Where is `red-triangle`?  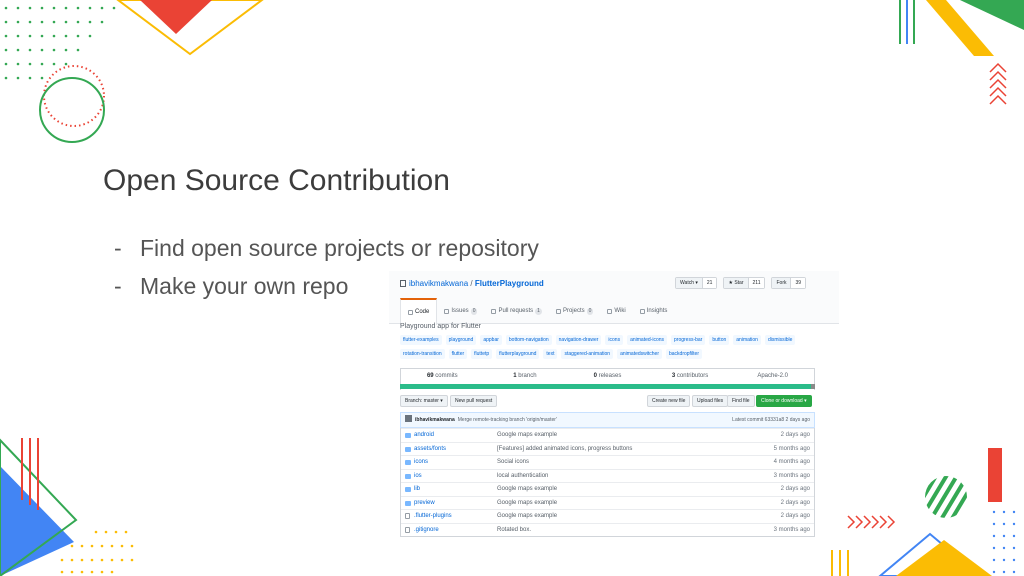
red-triangle is located at coordinates (176, 17).